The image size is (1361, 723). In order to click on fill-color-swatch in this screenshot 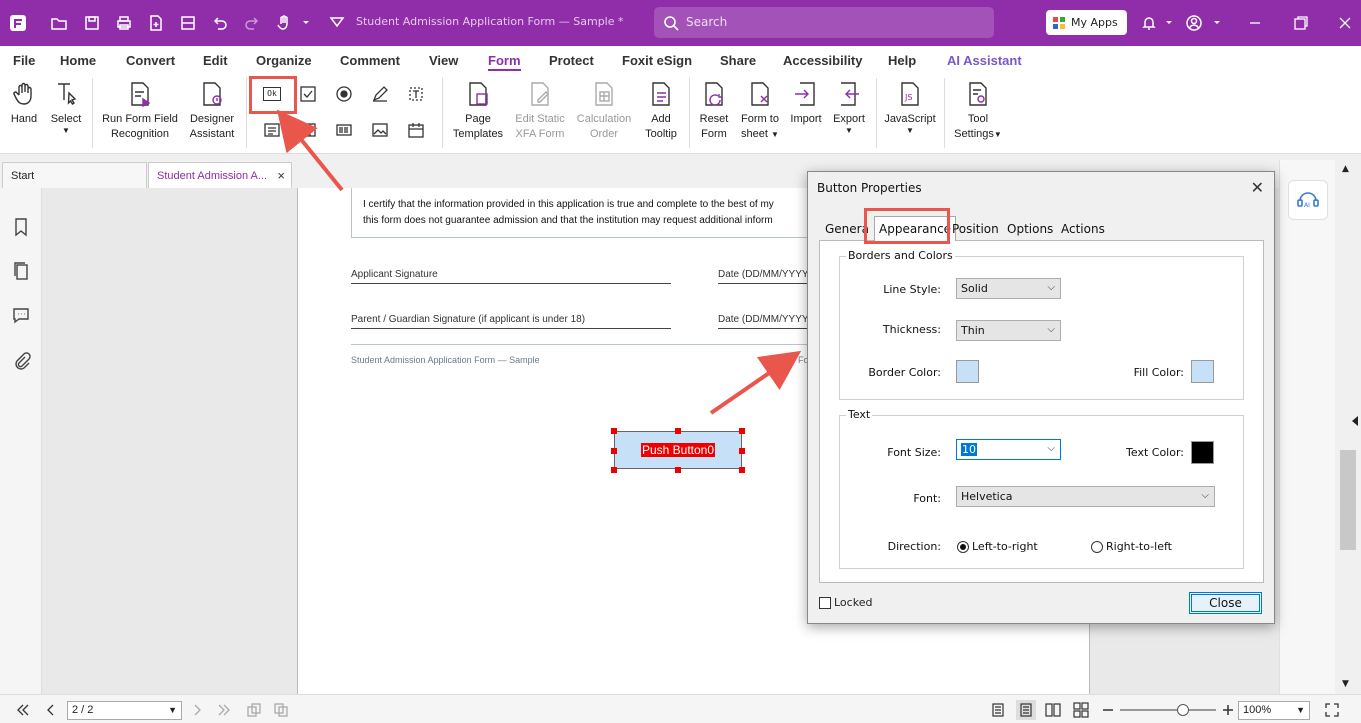, I will do `click(1202, 371)`.